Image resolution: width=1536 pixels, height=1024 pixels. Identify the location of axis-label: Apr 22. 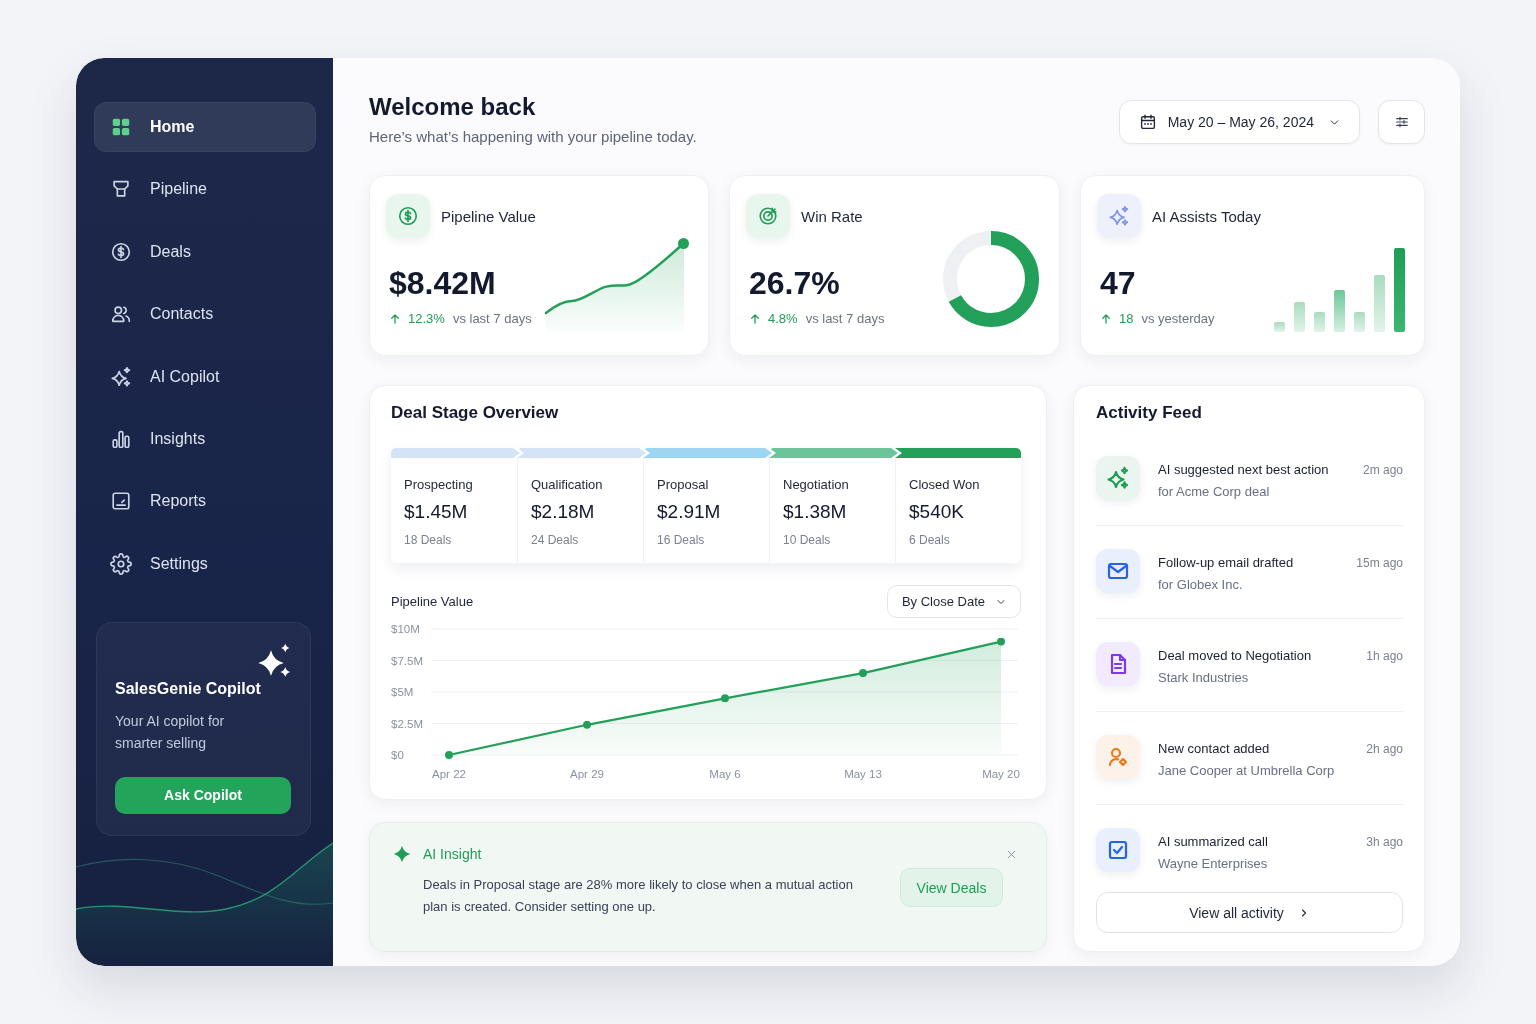
(449, 774).